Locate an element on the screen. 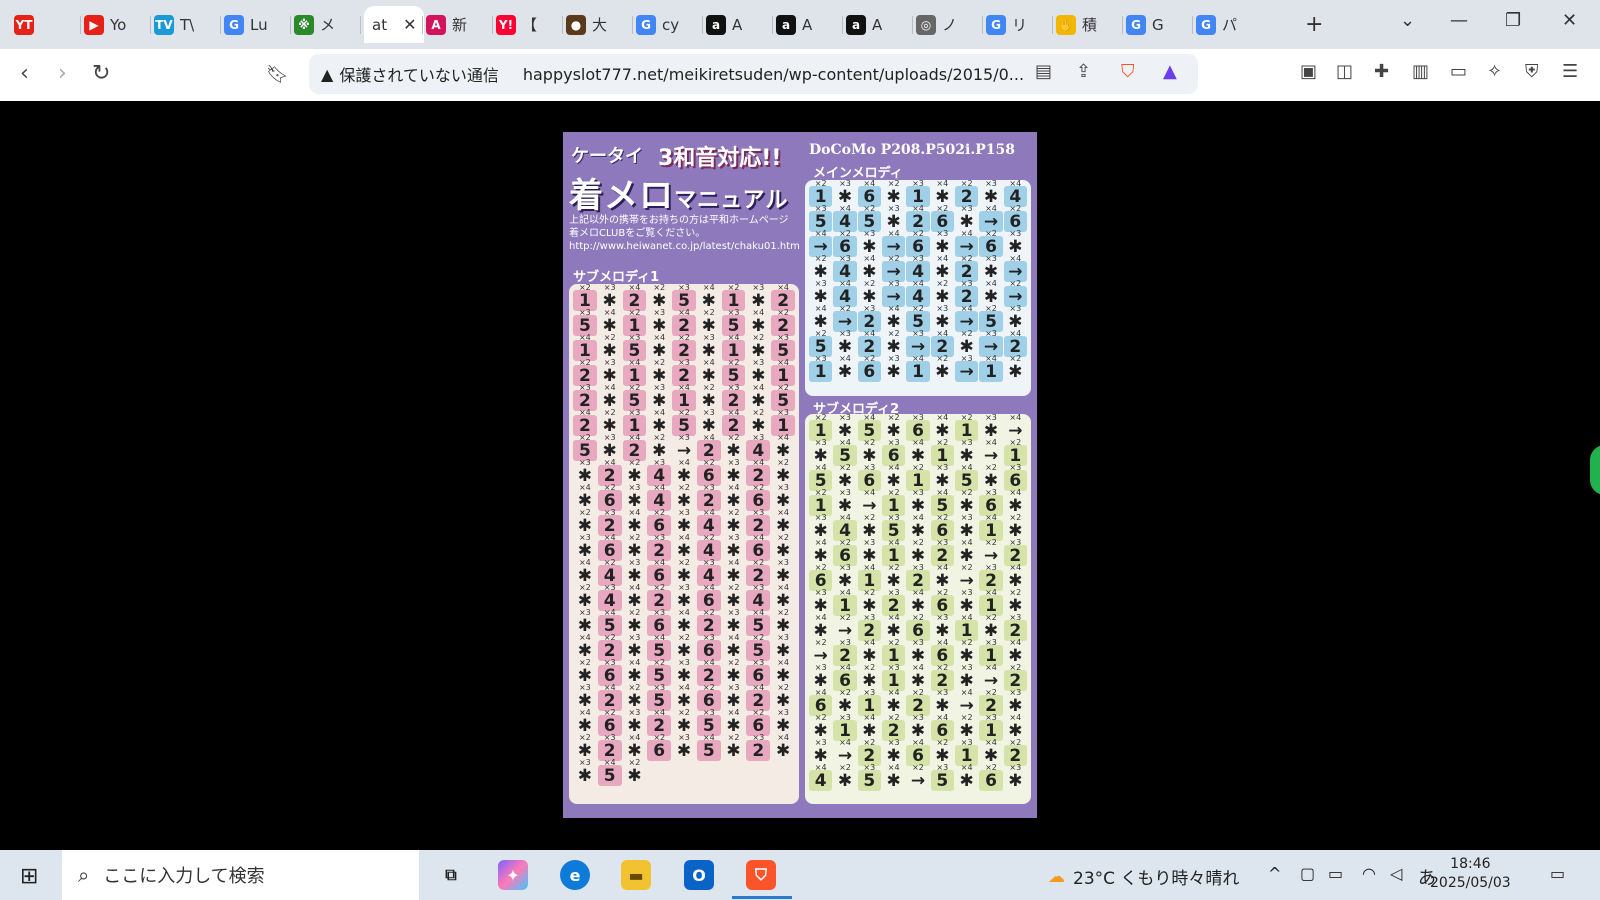  notification-icon: ▭ is located at coordinates (1557, 873).